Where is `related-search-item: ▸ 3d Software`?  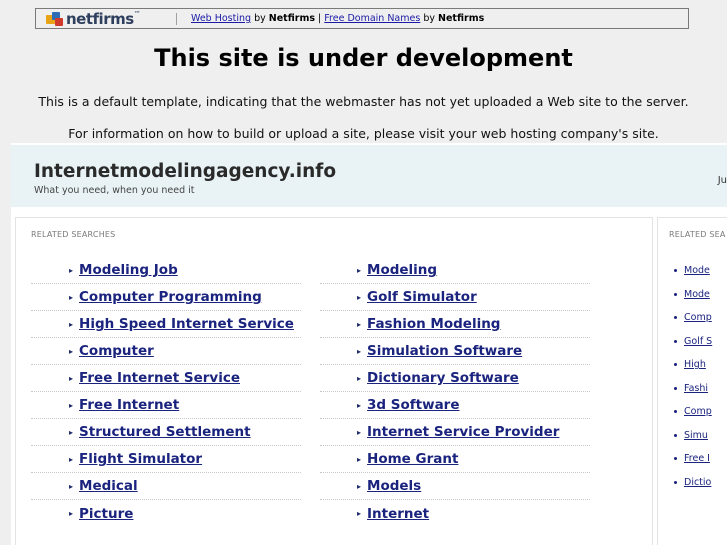 related-search-item: ▸ 3d Software is located at coordinates (455, 405).